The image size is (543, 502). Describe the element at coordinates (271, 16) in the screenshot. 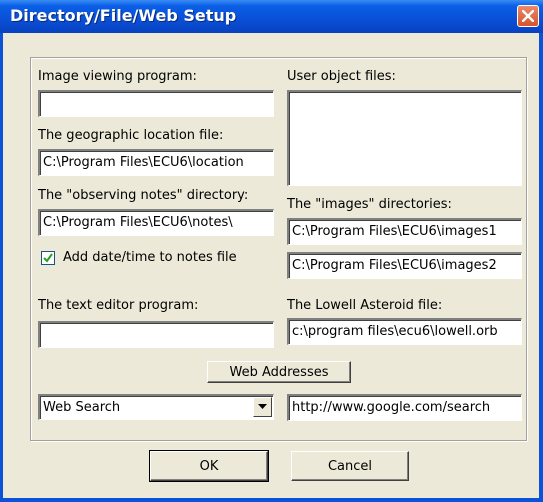

I see `title-bar: Directory/File/Web Setup` at that location.